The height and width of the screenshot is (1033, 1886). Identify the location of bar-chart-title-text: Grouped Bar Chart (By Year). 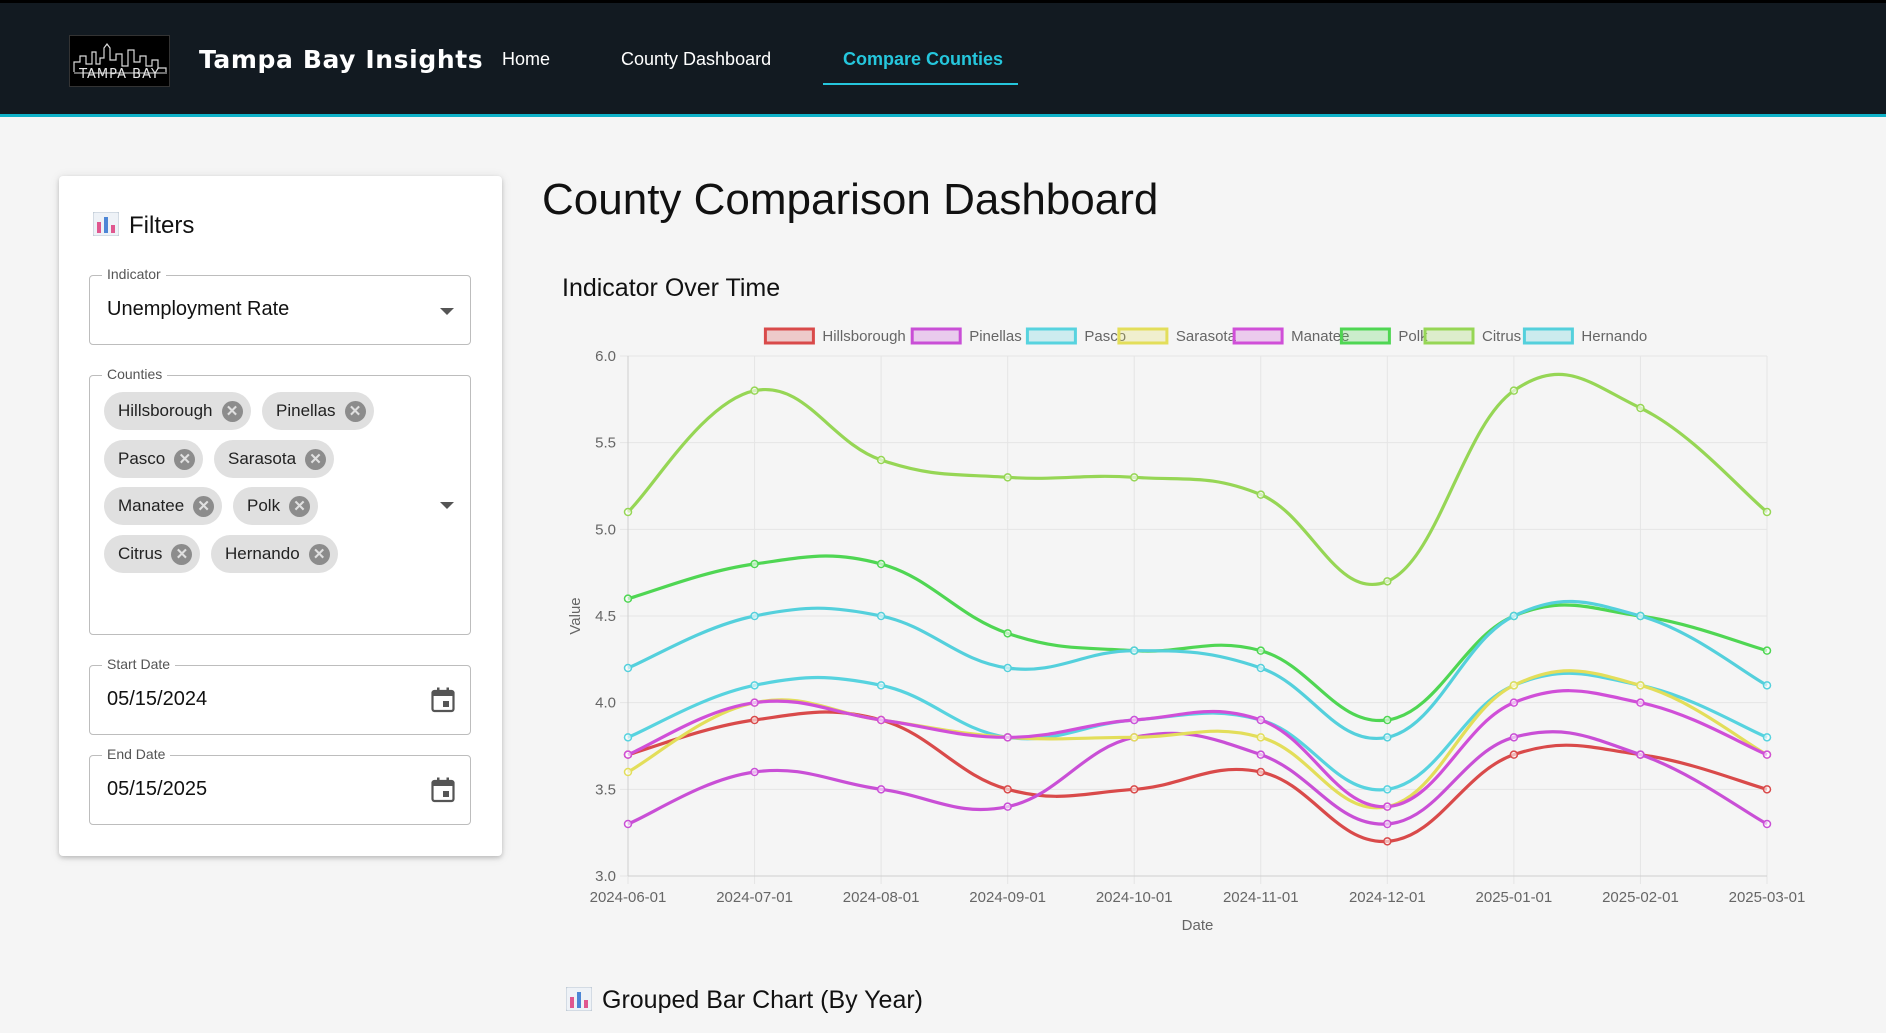
(762, 1000).